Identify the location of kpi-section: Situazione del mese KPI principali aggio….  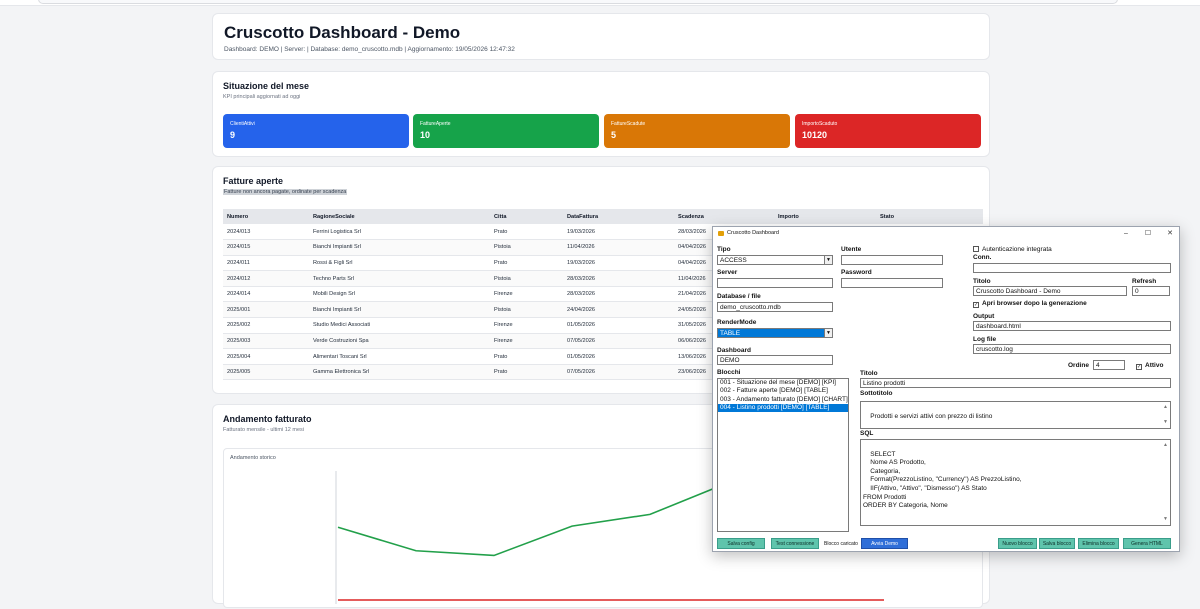
(601, 114).